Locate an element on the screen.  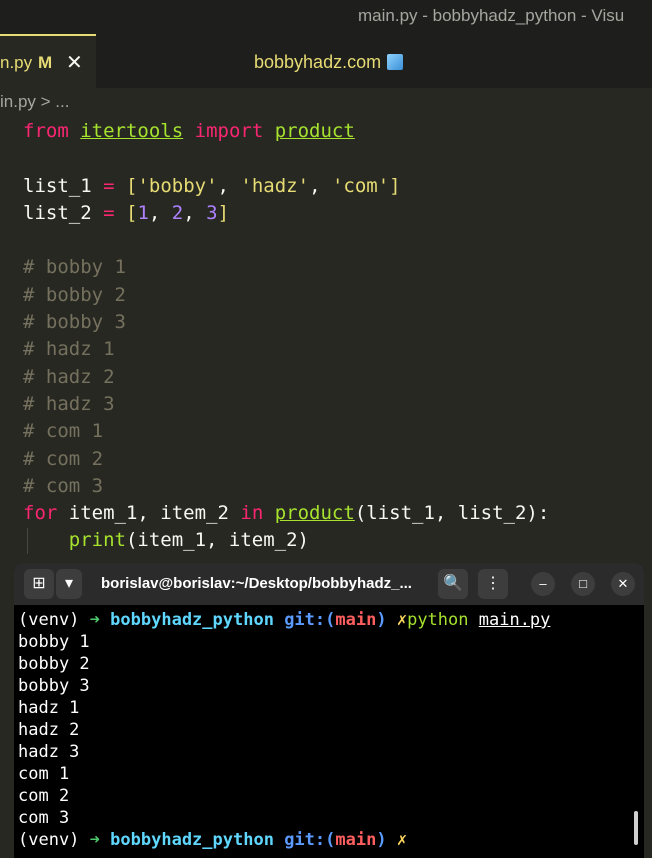
comment-line: # hadz 3 is located at coordinates (69, 403).